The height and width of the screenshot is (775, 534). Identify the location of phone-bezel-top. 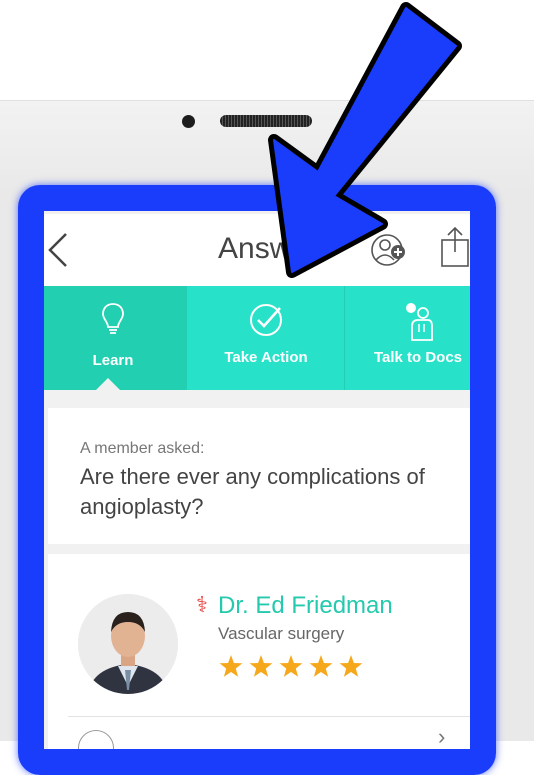
(267, 145).